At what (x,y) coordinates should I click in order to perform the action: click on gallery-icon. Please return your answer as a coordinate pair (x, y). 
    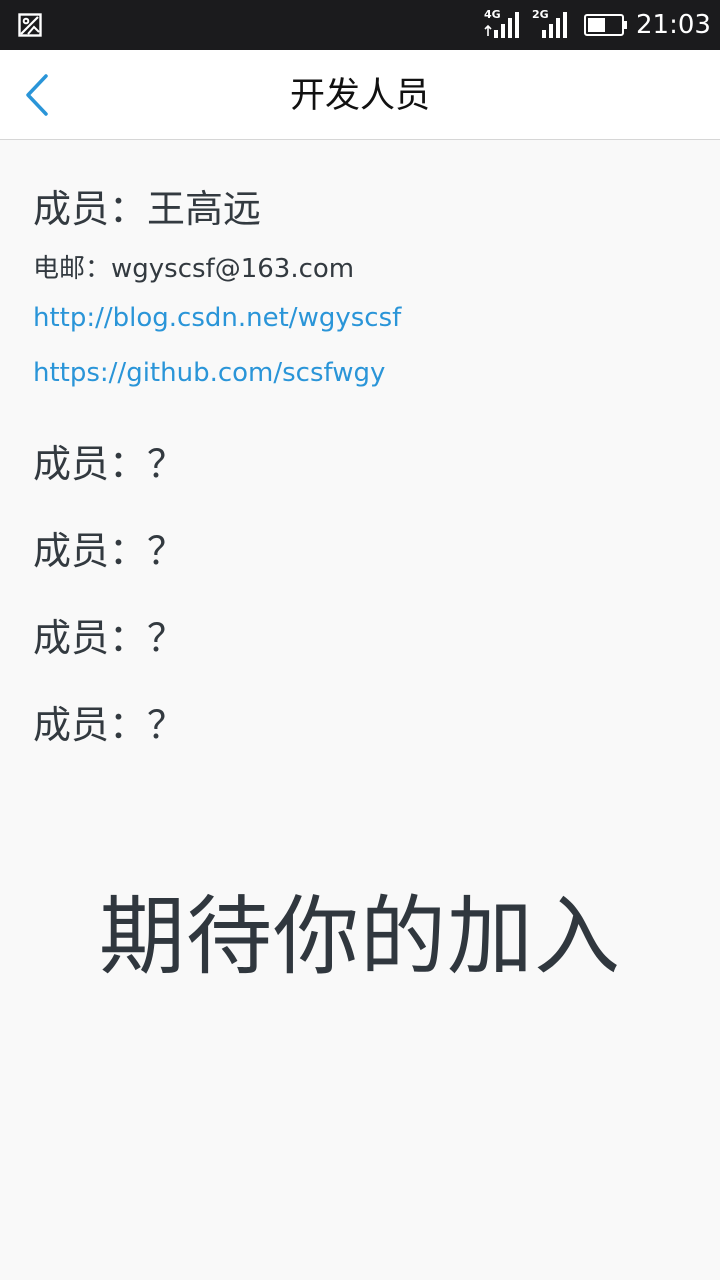
    Looking at the image, I should click on (30, 25).